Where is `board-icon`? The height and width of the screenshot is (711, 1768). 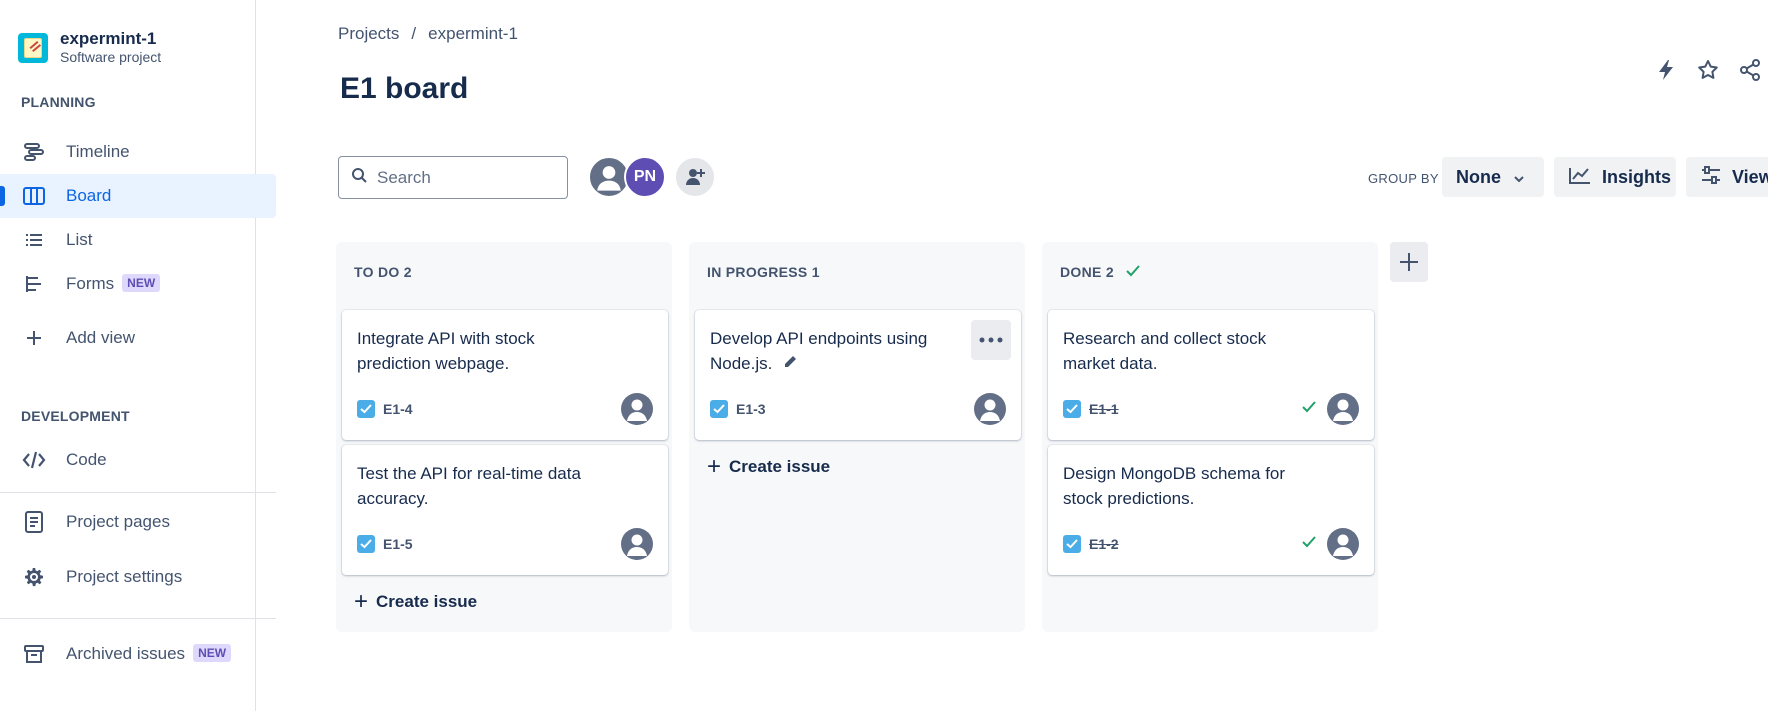
board-icon is located at coordinates (34, 196).